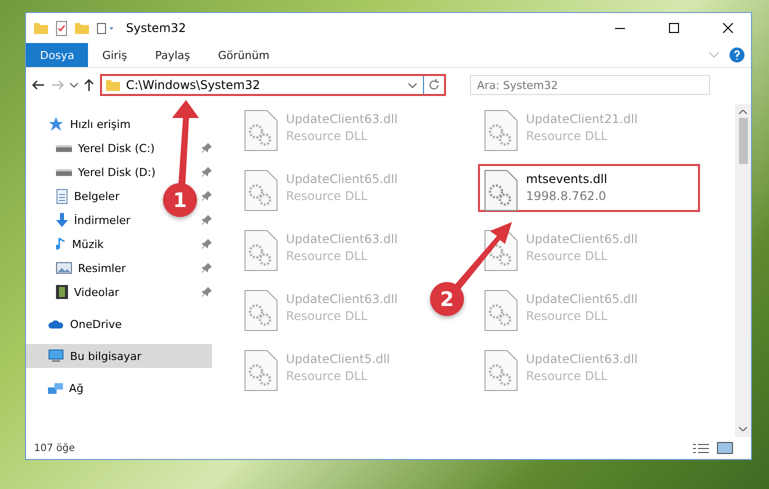  I want to click on ribbon-tab: Paylaş, so click(172, 55).